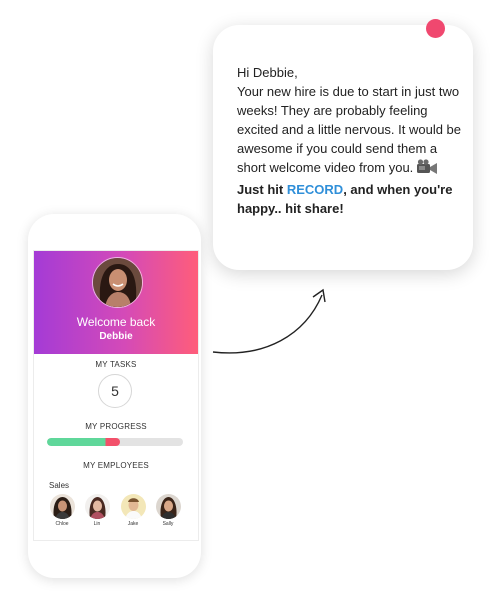 This screenshot has width=500, height=591. I want to click on employee-name: Sally, so click(168, 524).